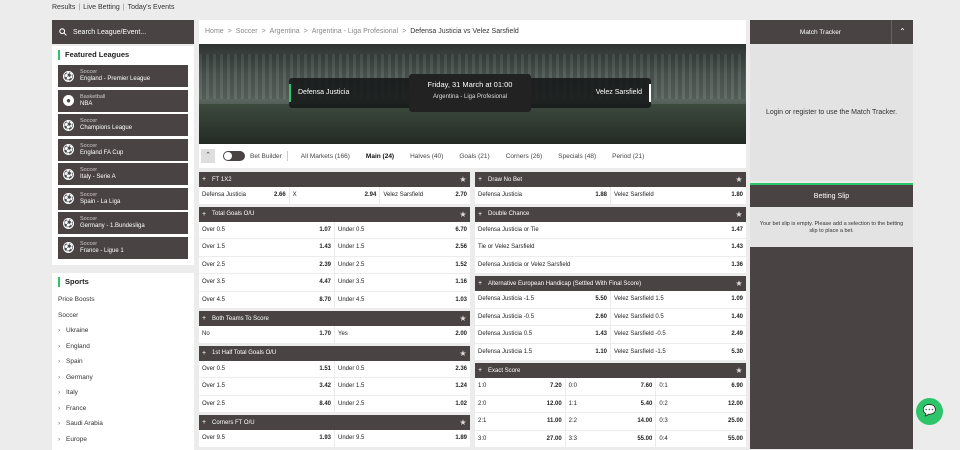 Image resolution: width=960 pixels, height=450 pixels. What do you see at coordinates (701, 439) in the screenshot?
I see `odds-selection: 0:4 55.00` at bounding box center [701, 439].